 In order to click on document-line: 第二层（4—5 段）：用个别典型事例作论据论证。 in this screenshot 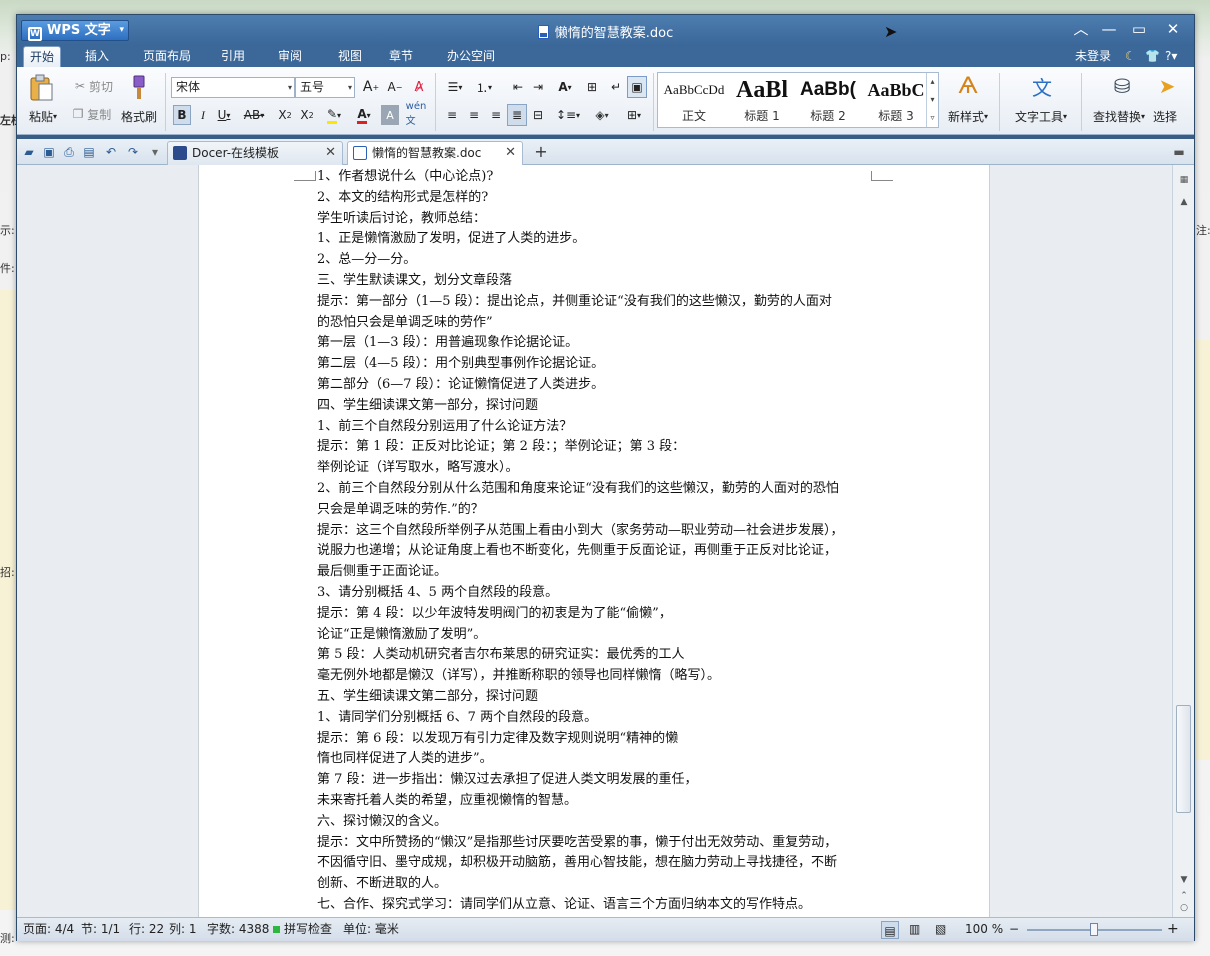, I will do `click(597, 364)`.